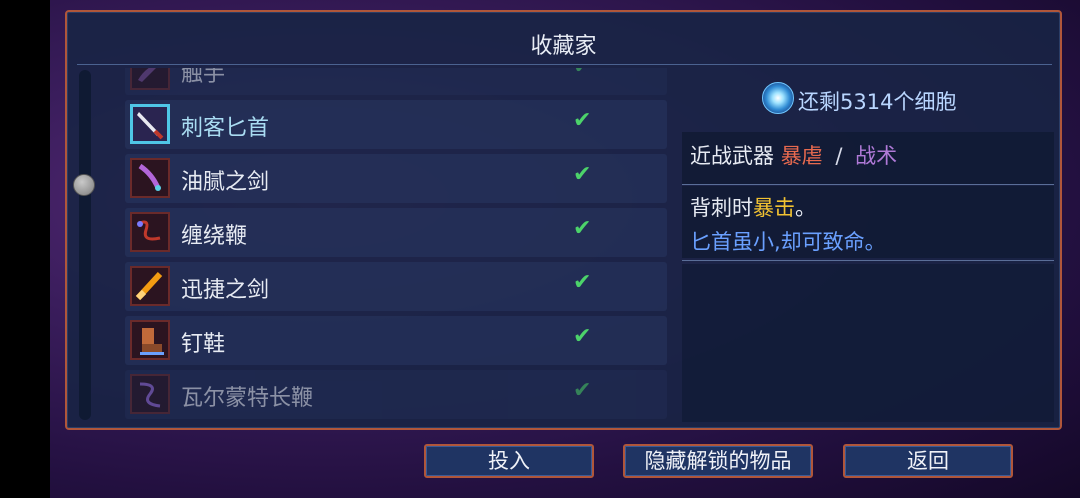 The image size is (1080, 498). I want to click on assassin-dagger-icon, so click(150, 124).